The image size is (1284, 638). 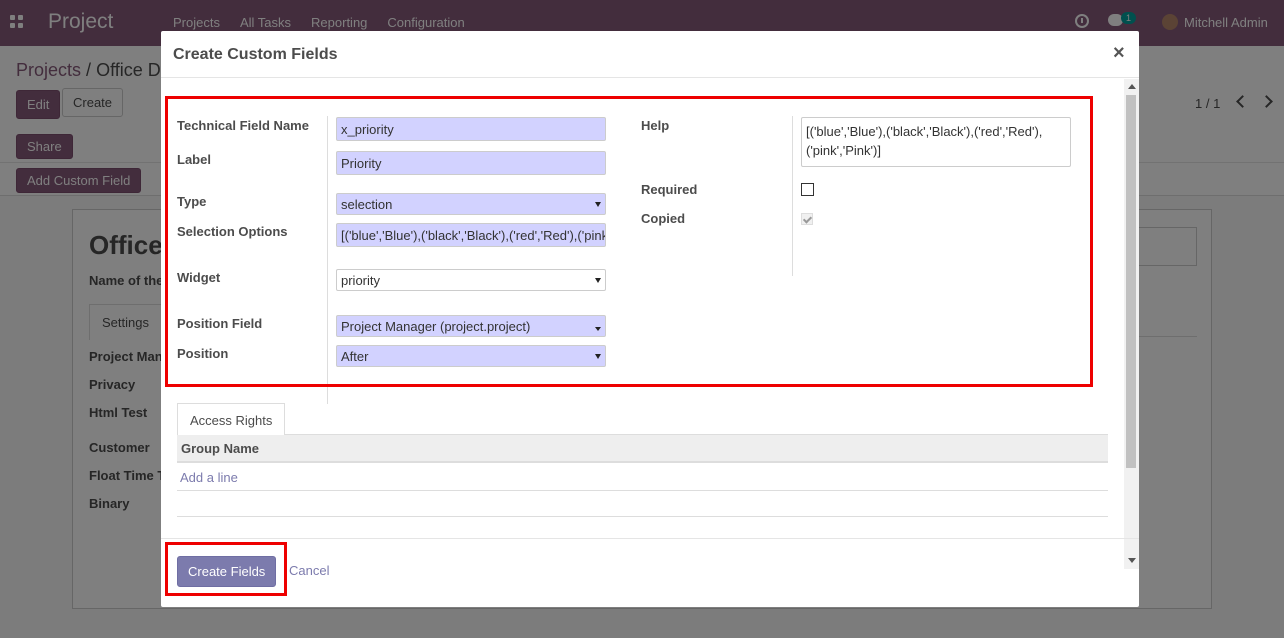 I want to click on column-group-name: Group Name, so click(x=220, y=448).